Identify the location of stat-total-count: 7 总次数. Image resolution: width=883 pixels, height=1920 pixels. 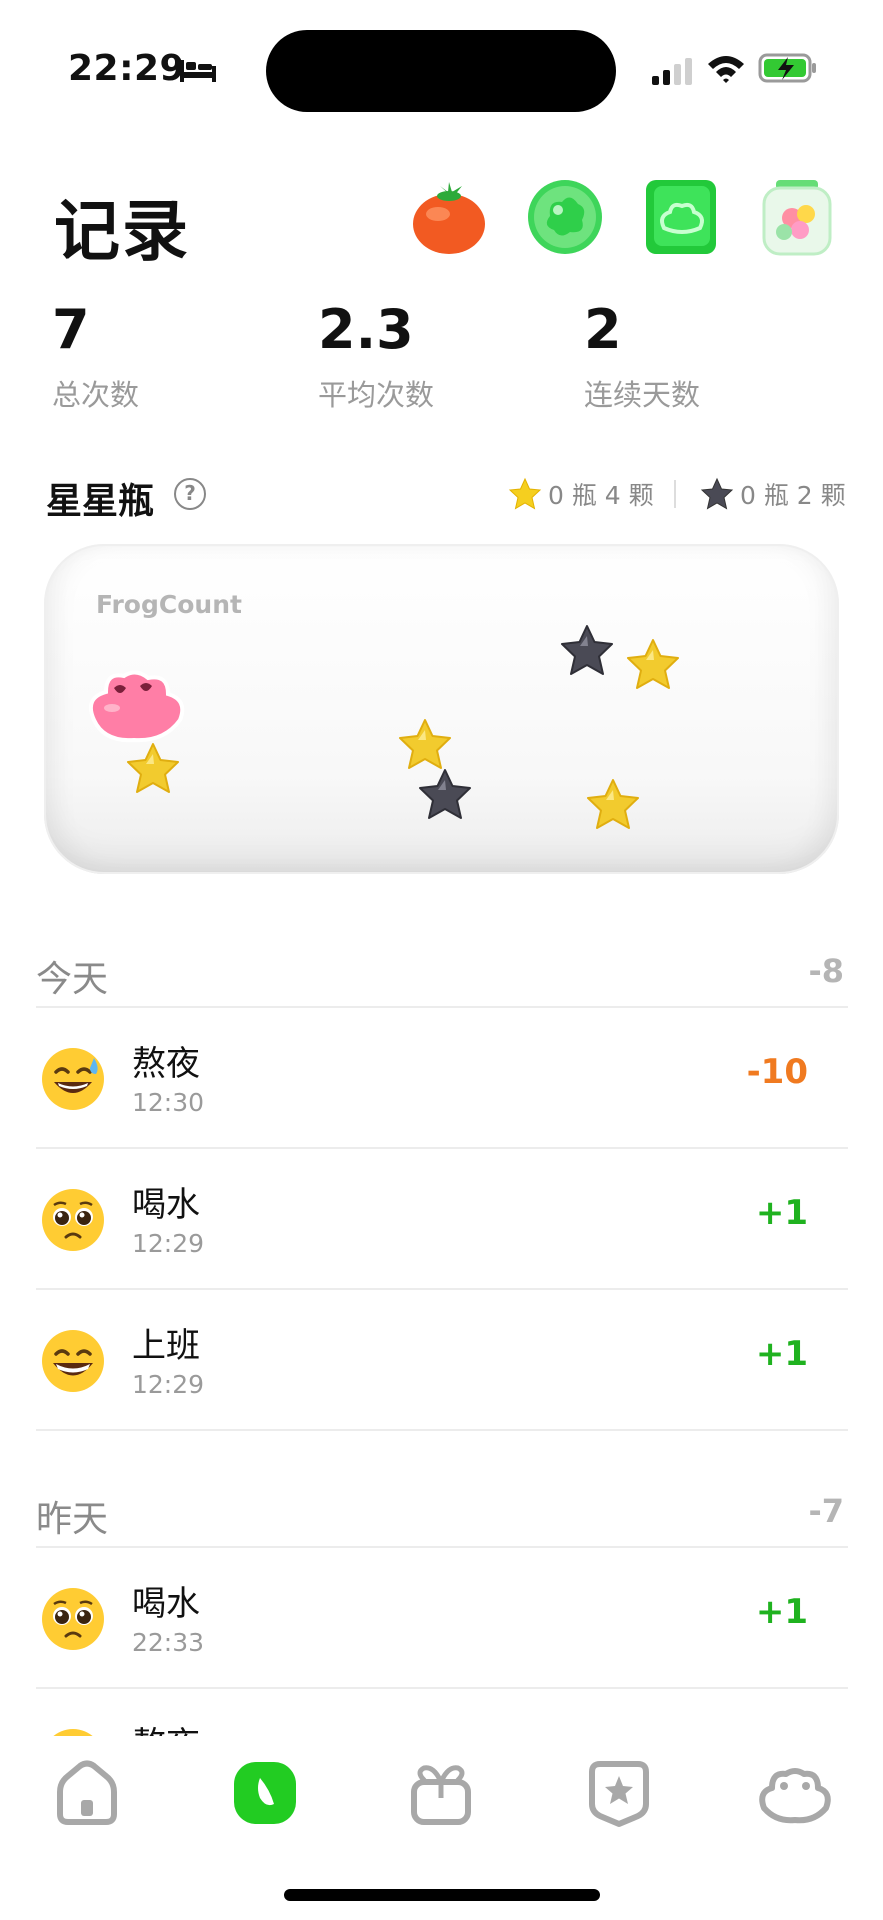
(95, 356).